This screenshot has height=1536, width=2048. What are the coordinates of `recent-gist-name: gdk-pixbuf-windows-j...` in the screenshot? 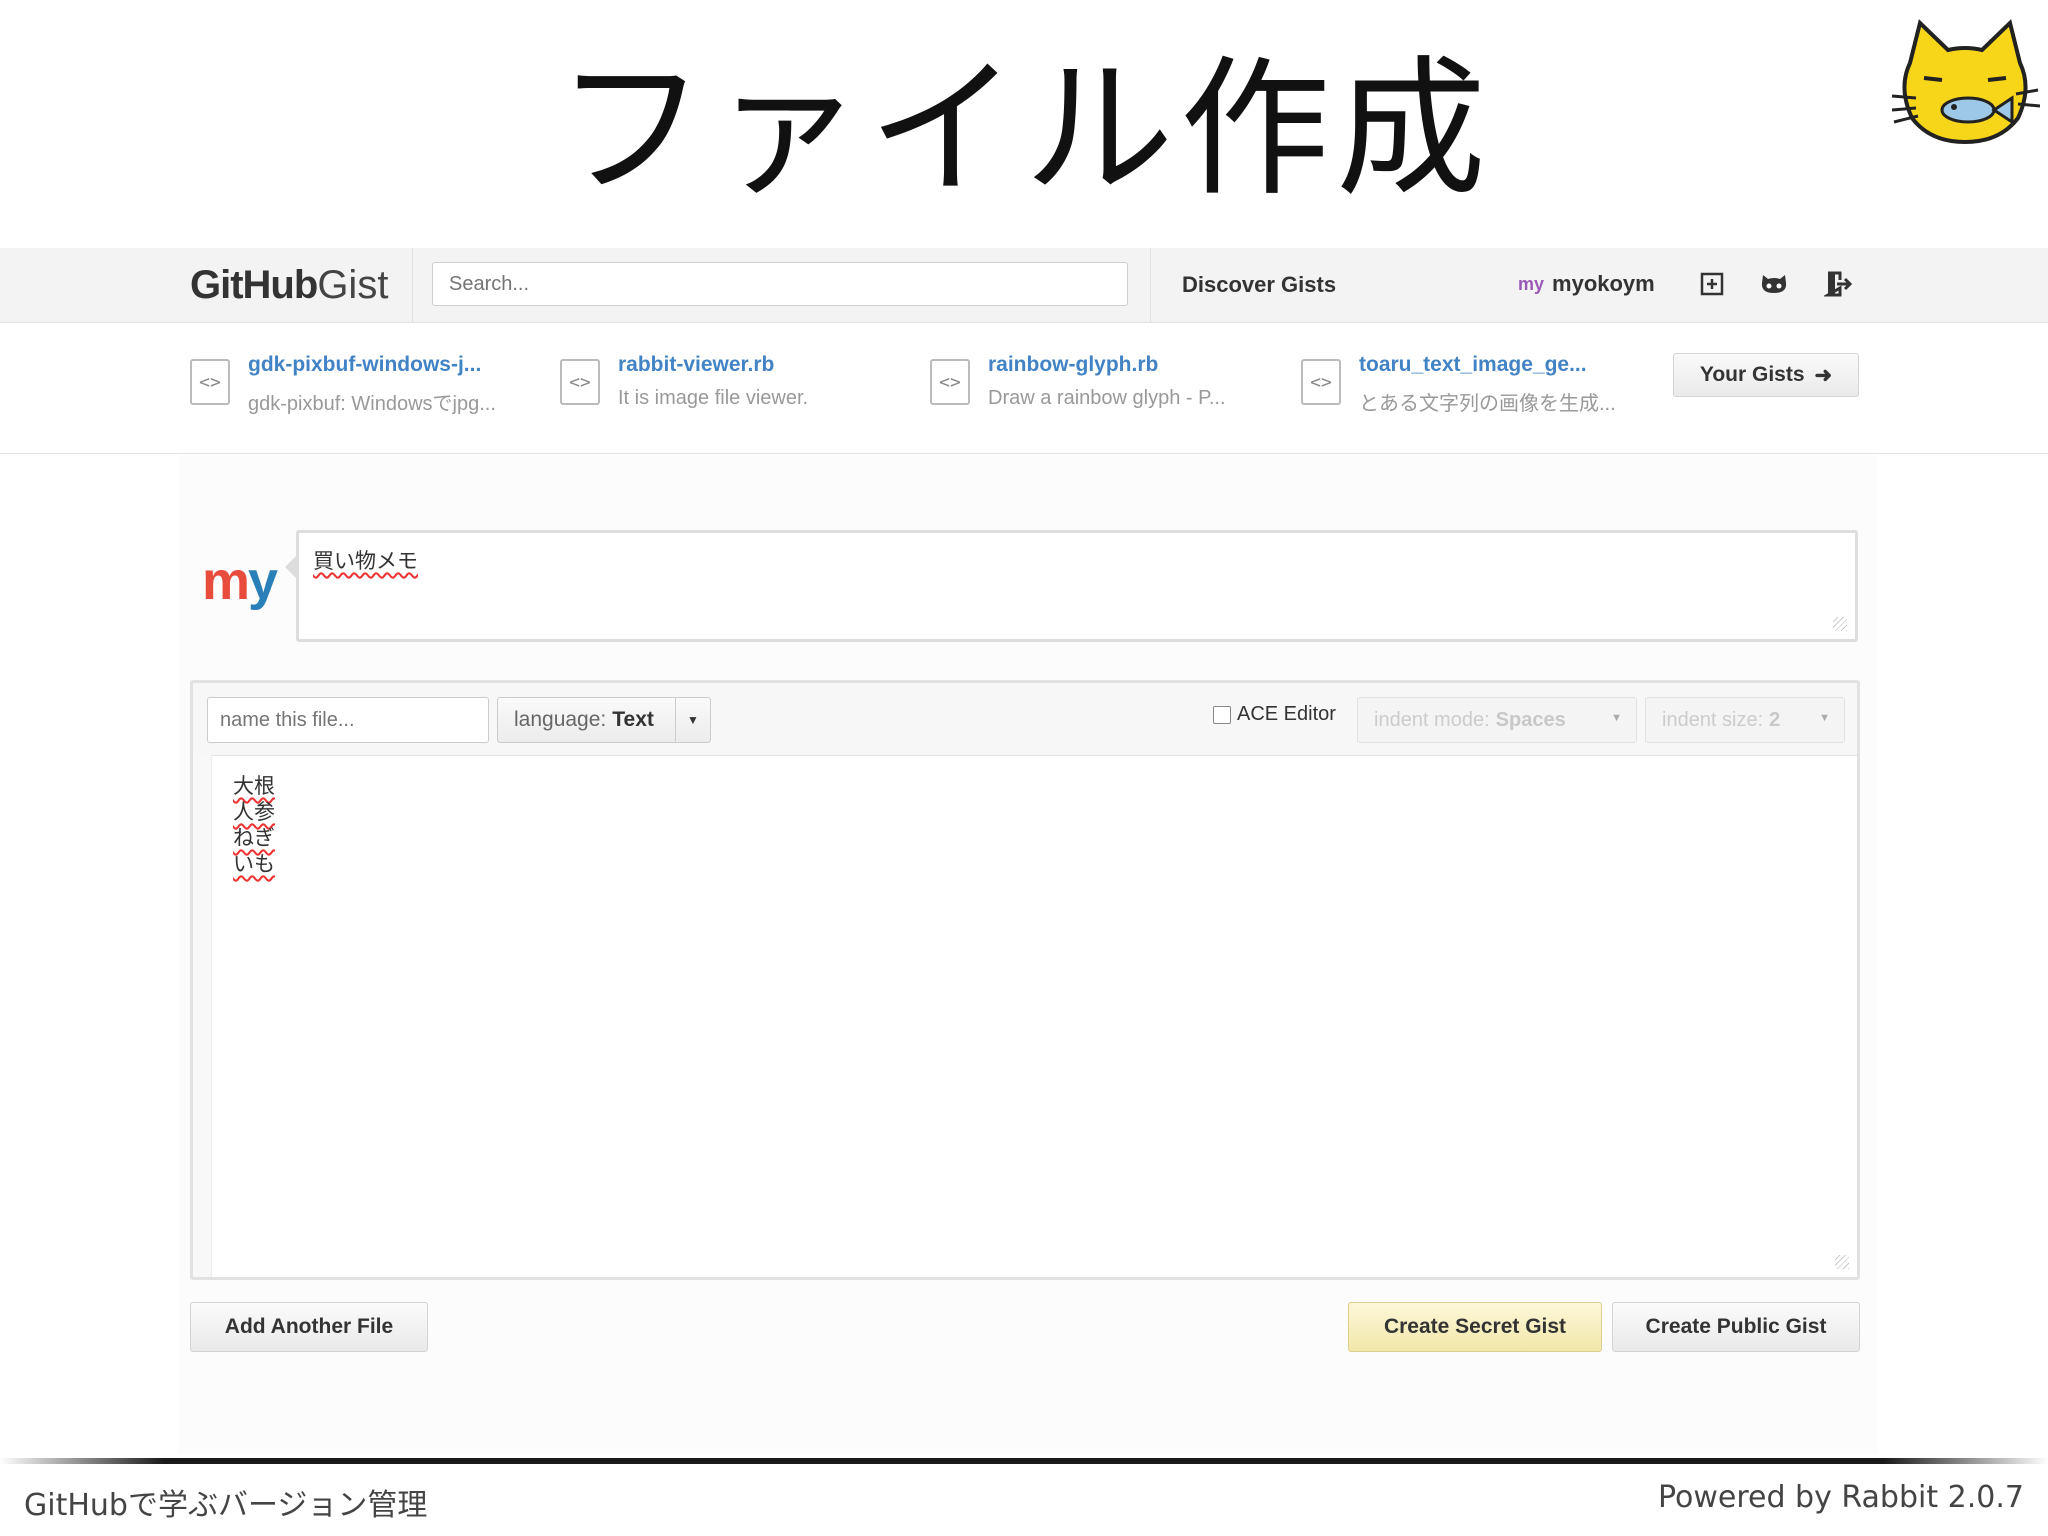 It's located at (364, 365).